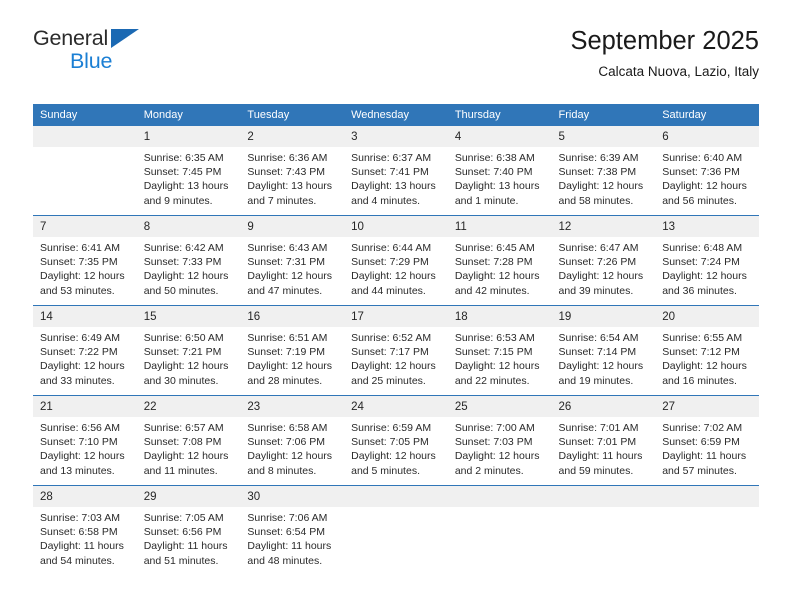 The width and height of the screenshot is (792, 612). I want to click on weekday-header-sunday: Sunday, so click(85, 115).